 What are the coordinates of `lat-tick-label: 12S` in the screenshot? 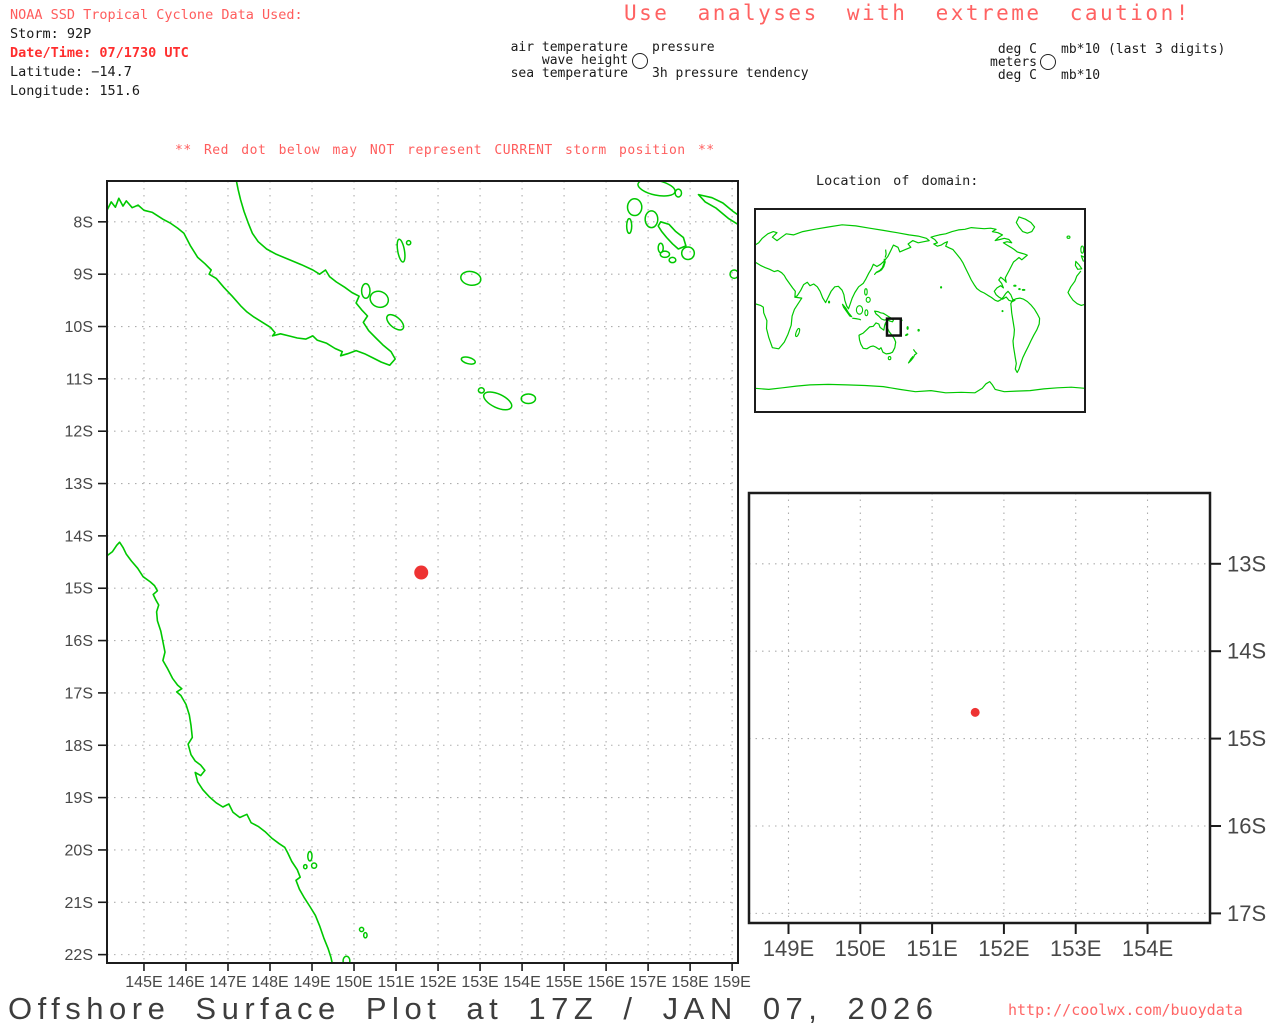 It's located at (79, 432).